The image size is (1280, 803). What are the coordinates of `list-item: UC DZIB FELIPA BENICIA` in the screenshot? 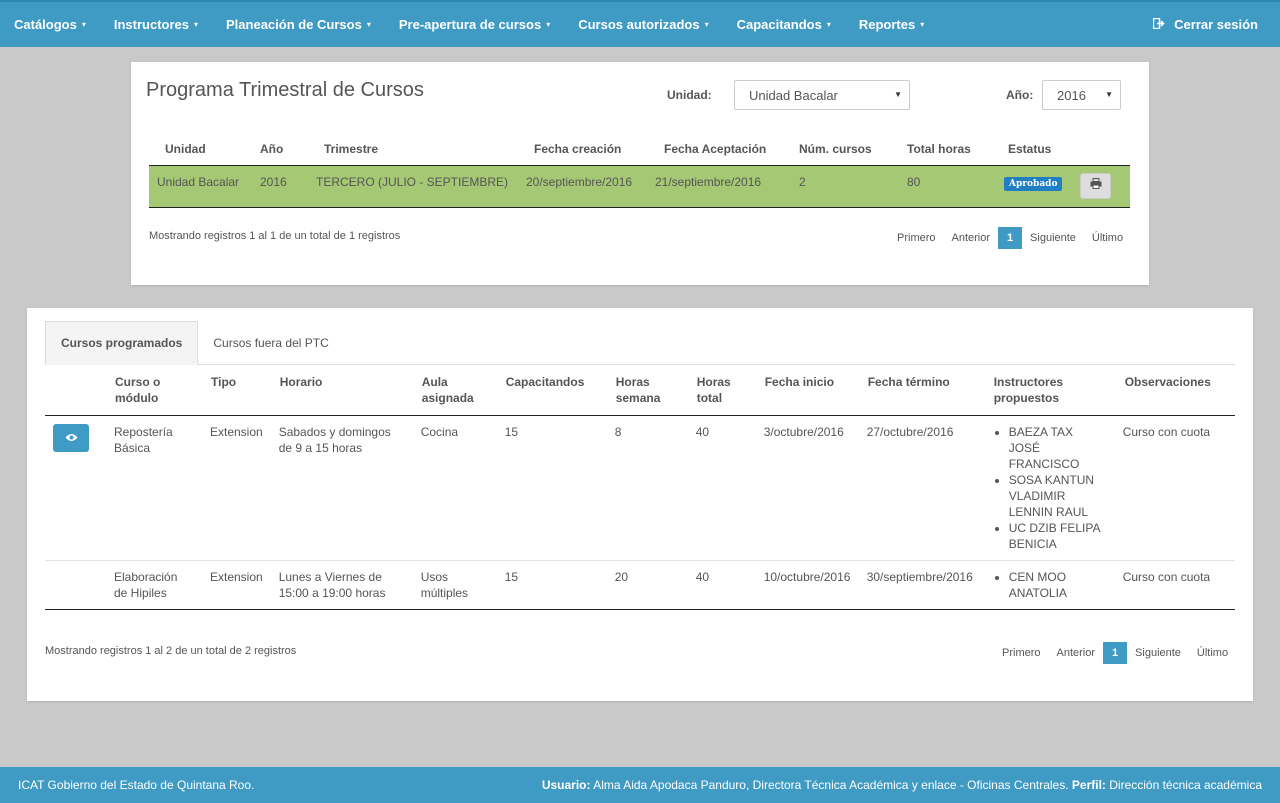 It's located at (1058, 536).